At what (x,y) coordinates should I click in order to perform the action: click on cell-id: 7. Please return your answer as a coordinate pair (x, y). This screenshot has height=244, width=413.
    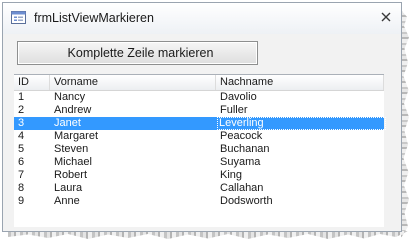
    Looking at the image, I should click on (21, 175).